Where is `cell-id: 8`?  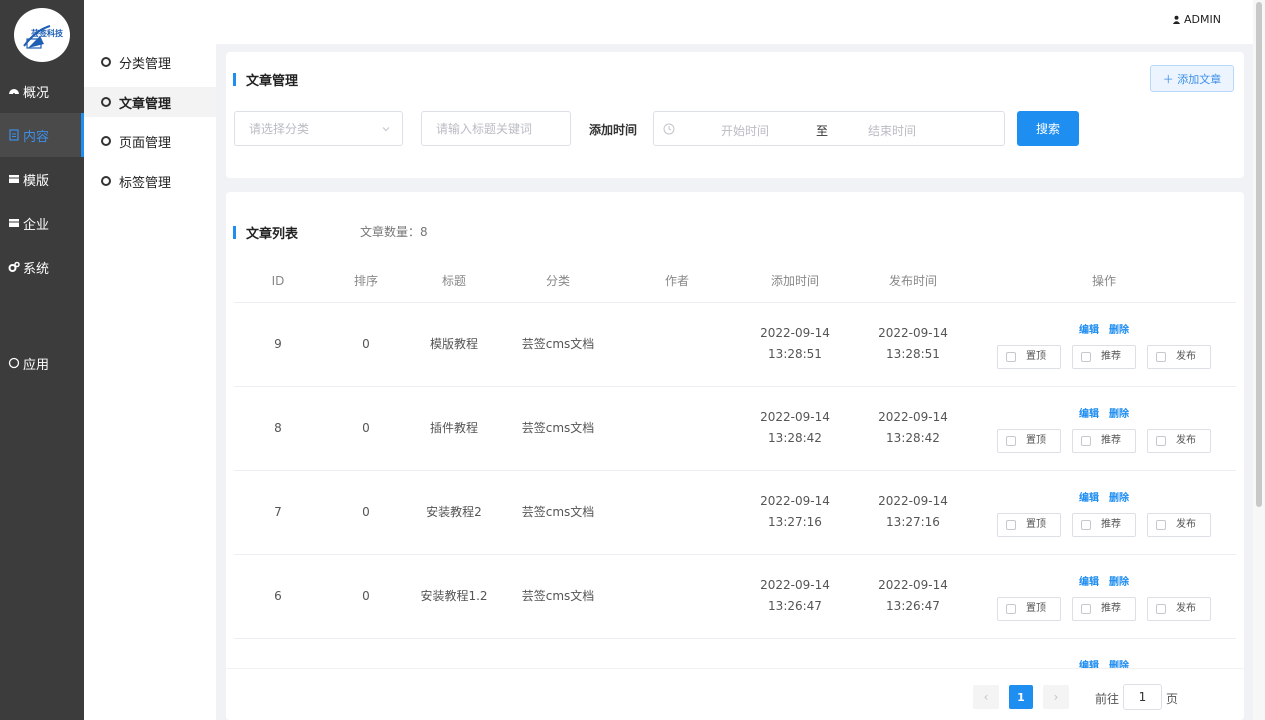
cell-id: 8 is located at coordinates (278, 428).